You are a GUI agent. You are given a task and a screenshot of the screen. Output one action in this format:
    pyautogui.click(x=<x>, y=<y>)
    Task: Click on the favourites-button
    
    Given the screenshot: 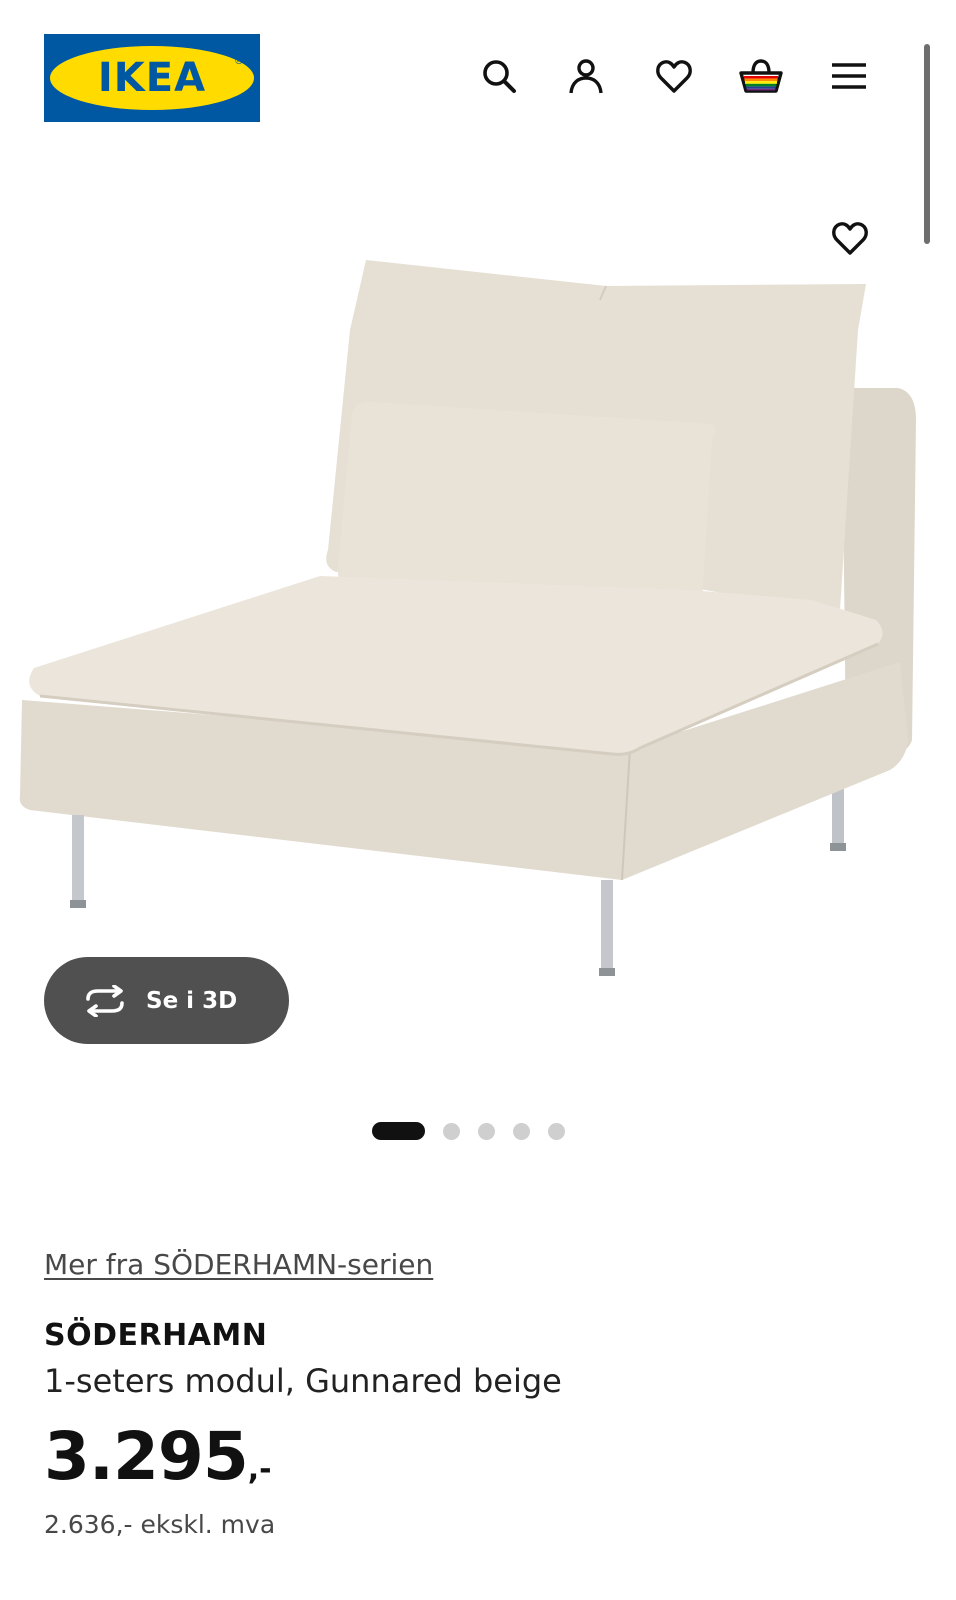 What is the action you would take?
    pyautogui.click(x=674, y=76)
    